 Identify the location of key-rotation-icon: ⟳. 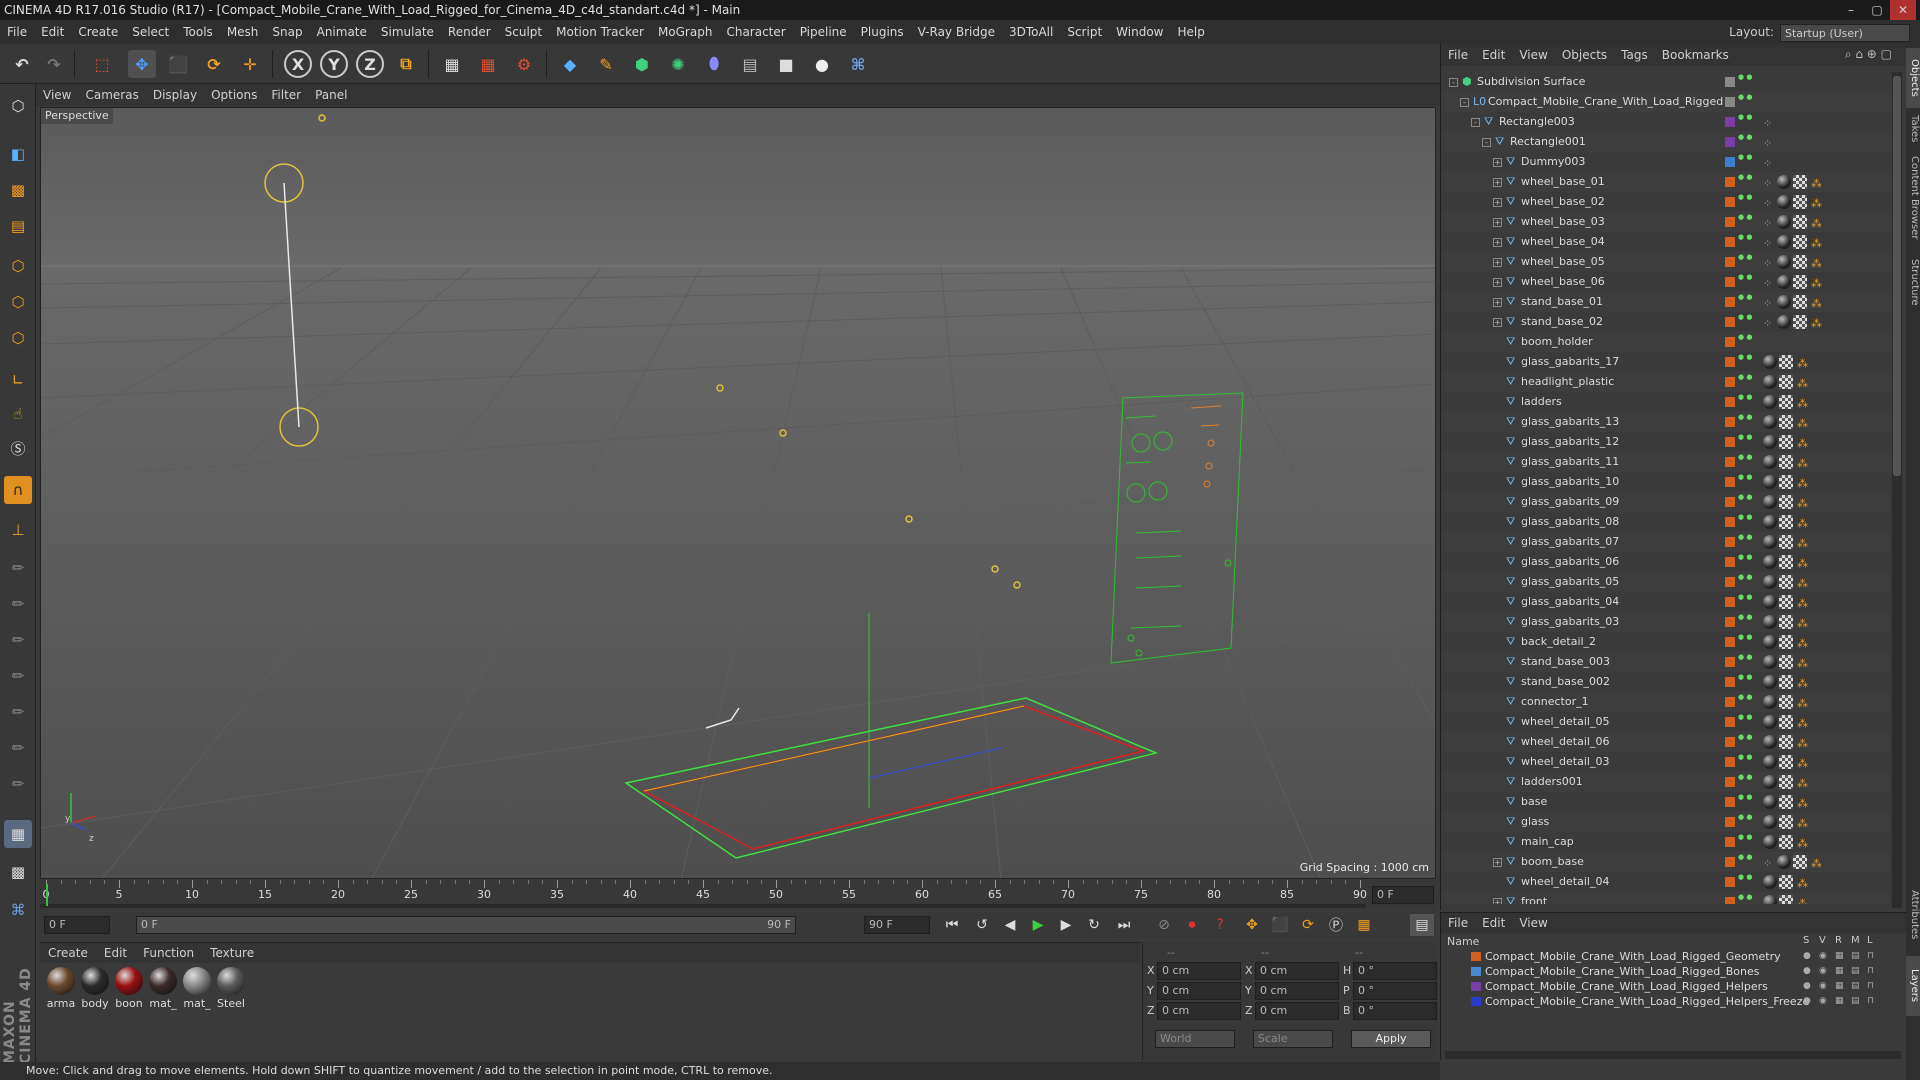
(1308, 925).